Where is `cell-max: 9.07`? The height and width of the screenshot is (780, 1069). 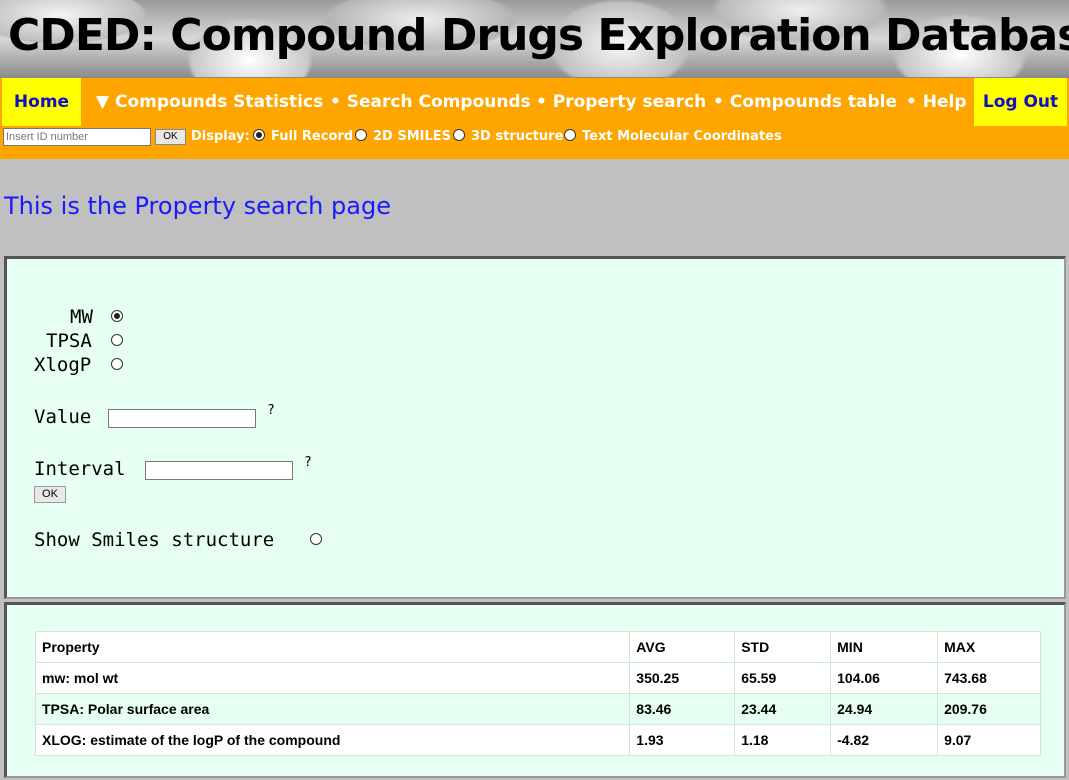
cell-max: 9.07 is located at coordinates (989, 740).